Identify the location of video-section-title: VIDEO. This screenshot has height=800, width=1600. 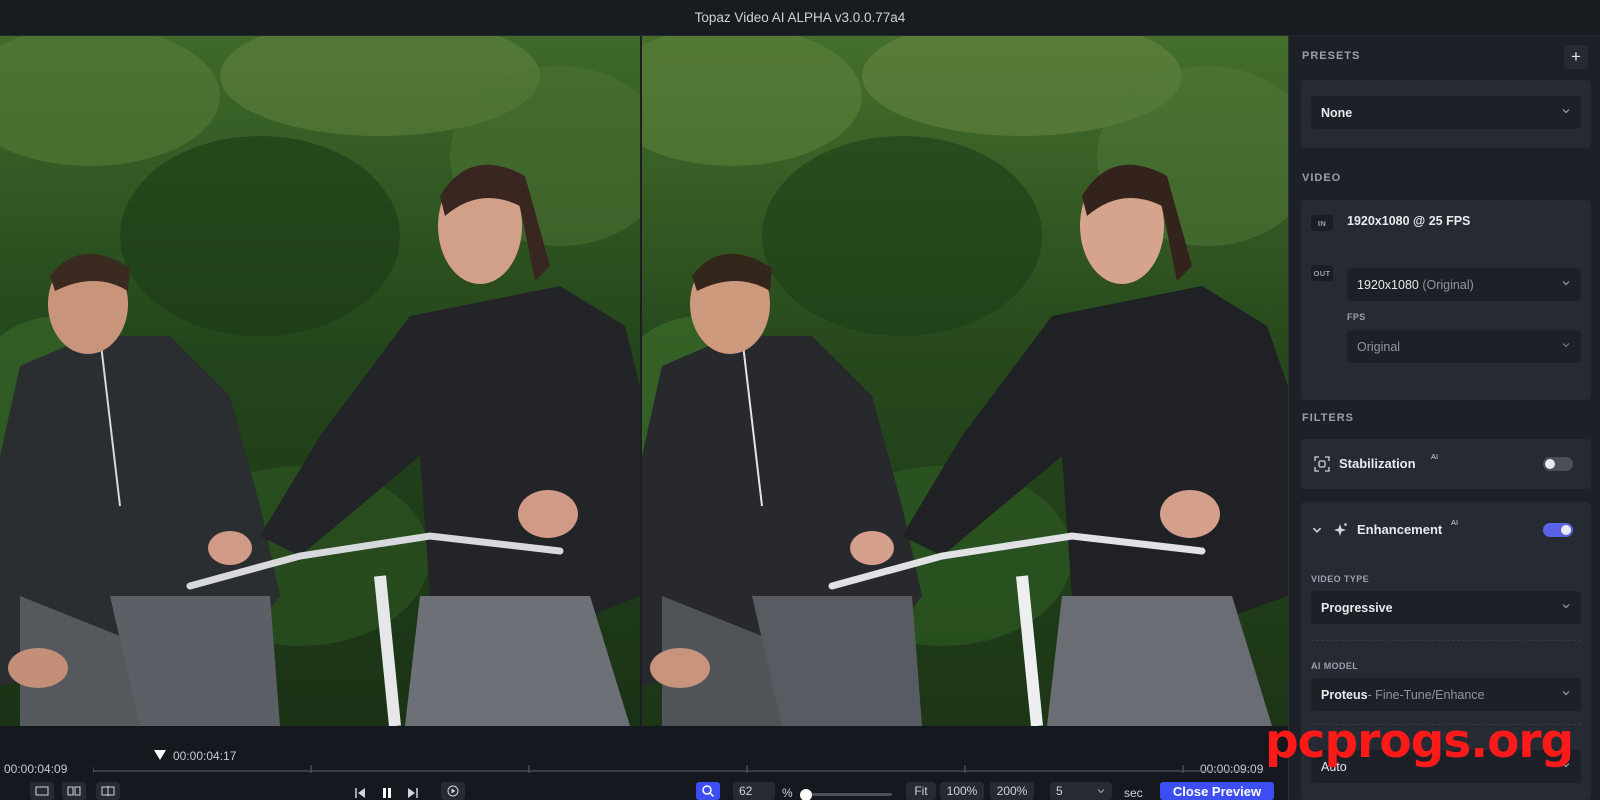
(1322, 178).